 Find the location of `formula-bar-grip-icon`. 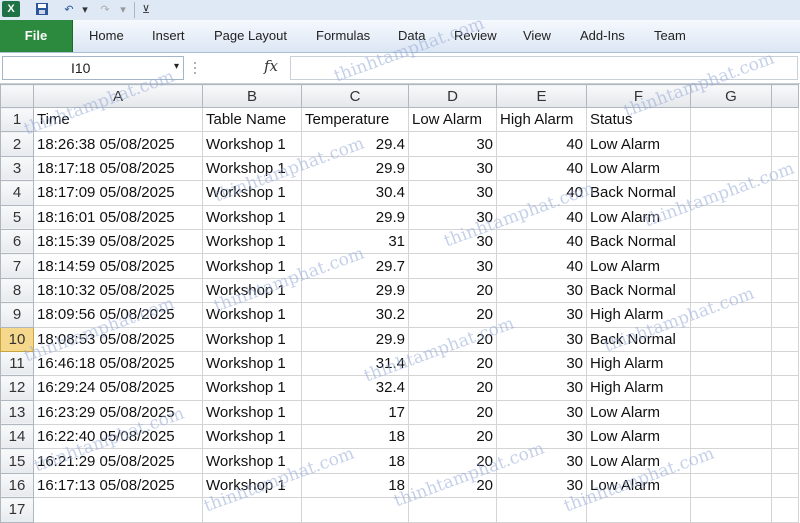

formula-bar-grip-icon is located at coordinates (195, 68).